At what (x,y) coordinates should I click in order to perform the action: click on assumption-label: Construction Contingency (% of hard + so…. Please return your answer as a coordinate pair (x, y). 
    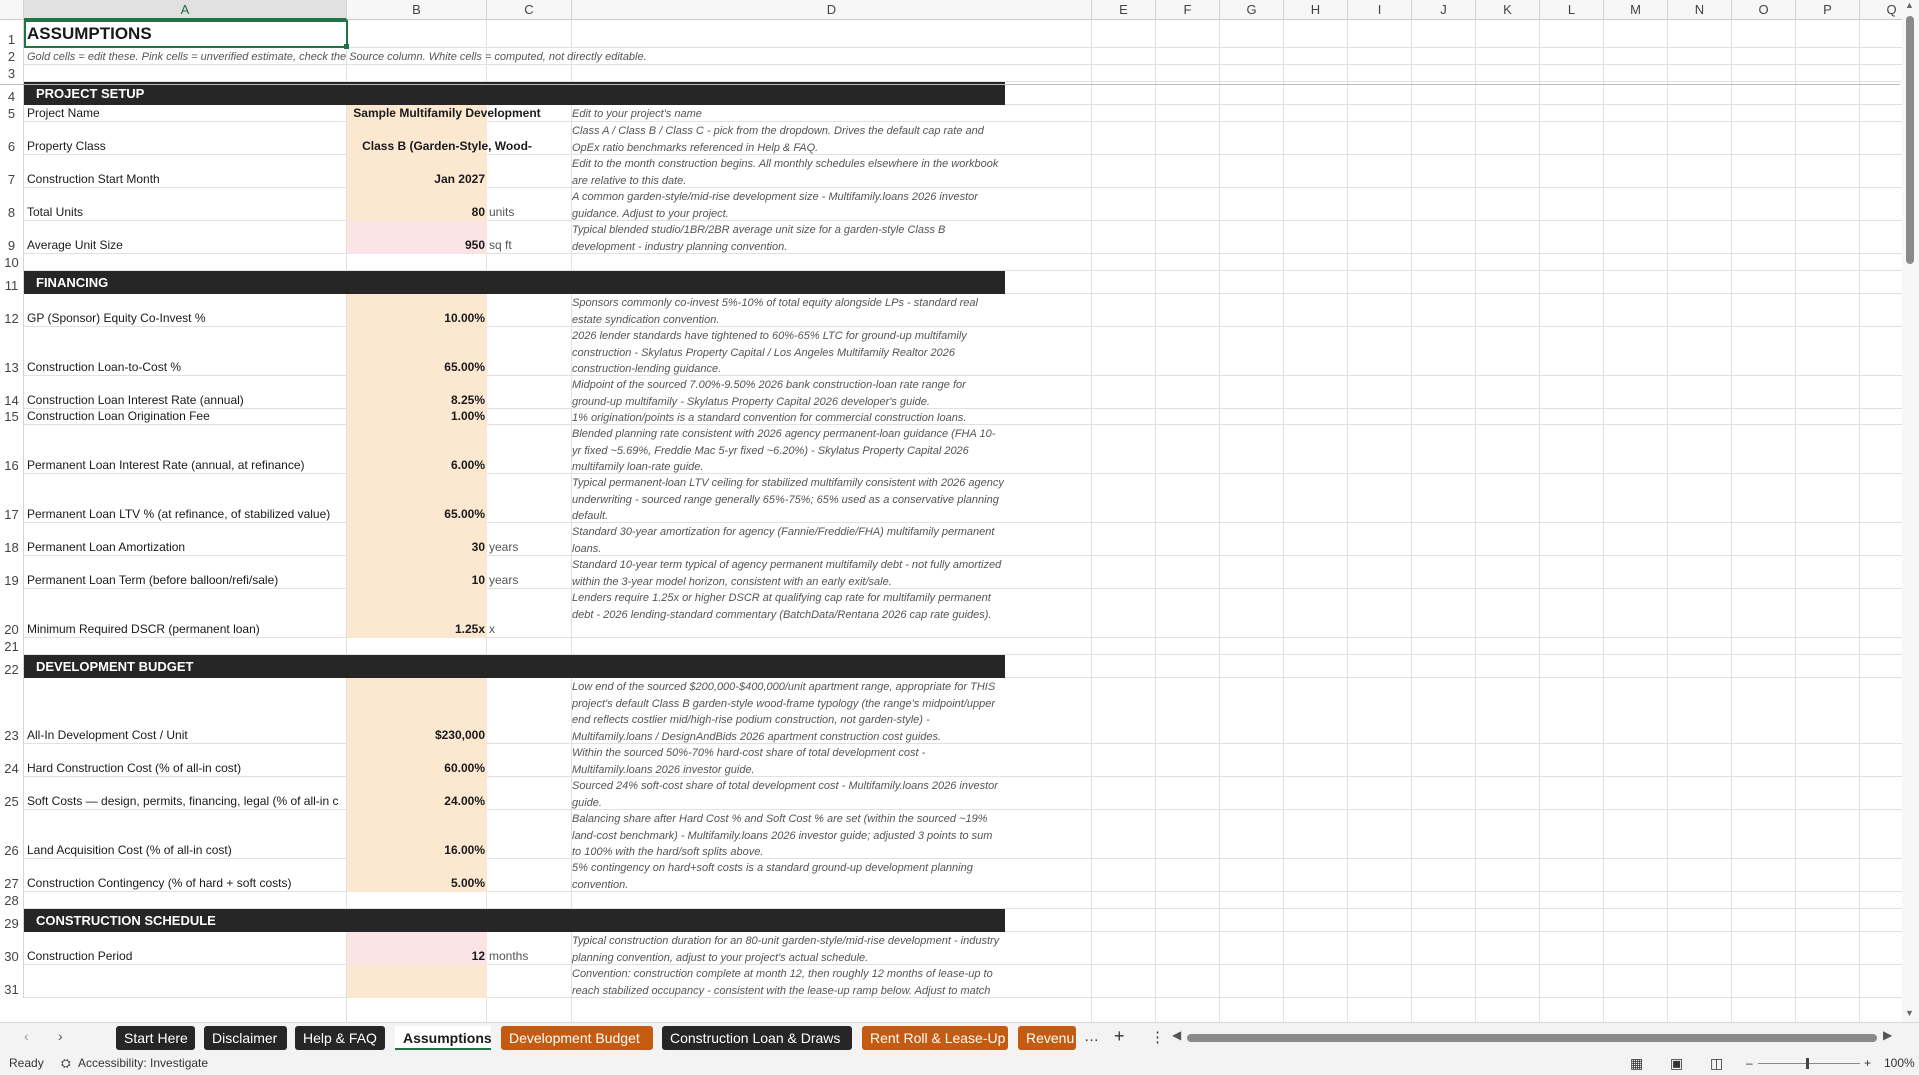
    Looking at the image, I should click on (186, 883).